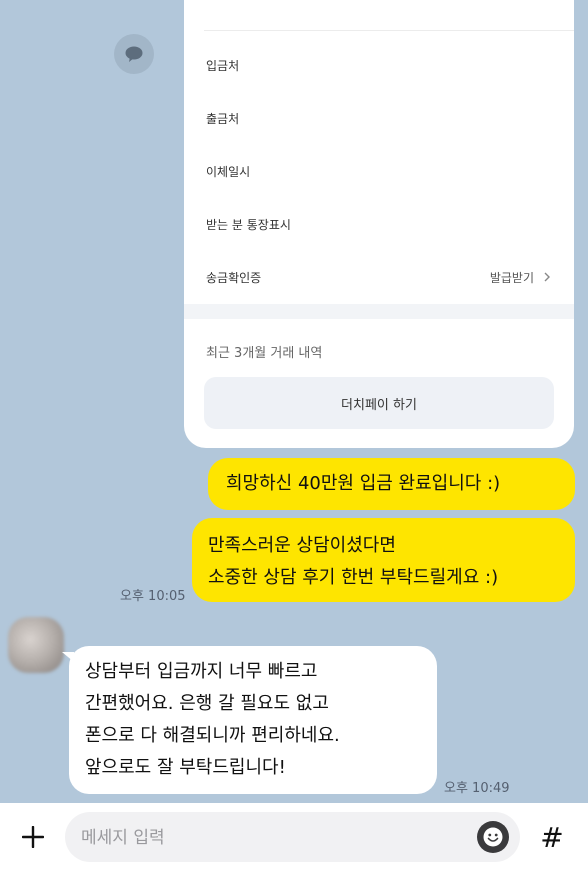 The image size is (588, 870). I want to click on issue-receipt-link: 발급받기, so click(522, 277).